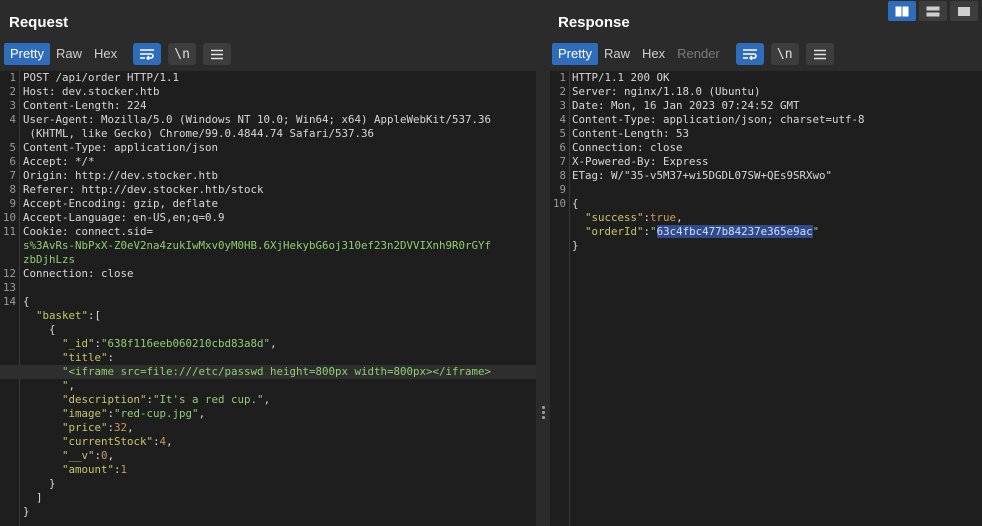 The image size is (982, 526). Describe the element at coordinates (682, 161) in the screenshot. I see `header-value: Express` at that location.